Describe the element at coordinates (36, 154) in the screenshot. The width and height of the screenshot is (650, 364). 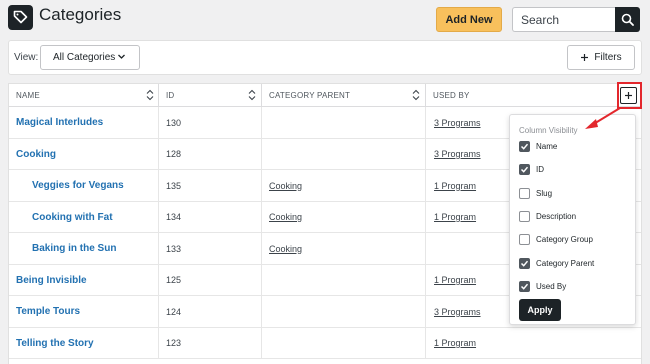
I see `category-name-link: Cooking` at that location.